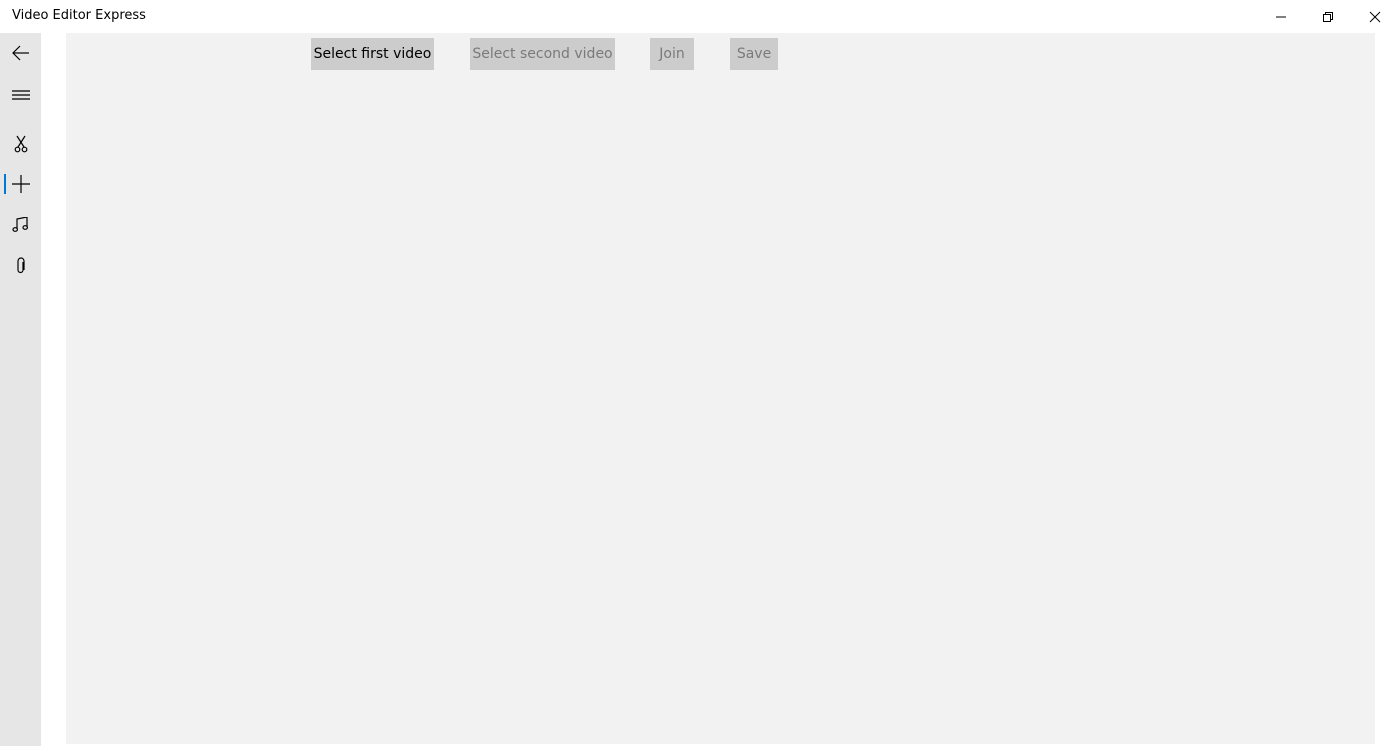 The width and height of the screenshot is (1399, 746). Describe the element at coordinates (53, 389) in the screenshot. I see `gutter` at that location.